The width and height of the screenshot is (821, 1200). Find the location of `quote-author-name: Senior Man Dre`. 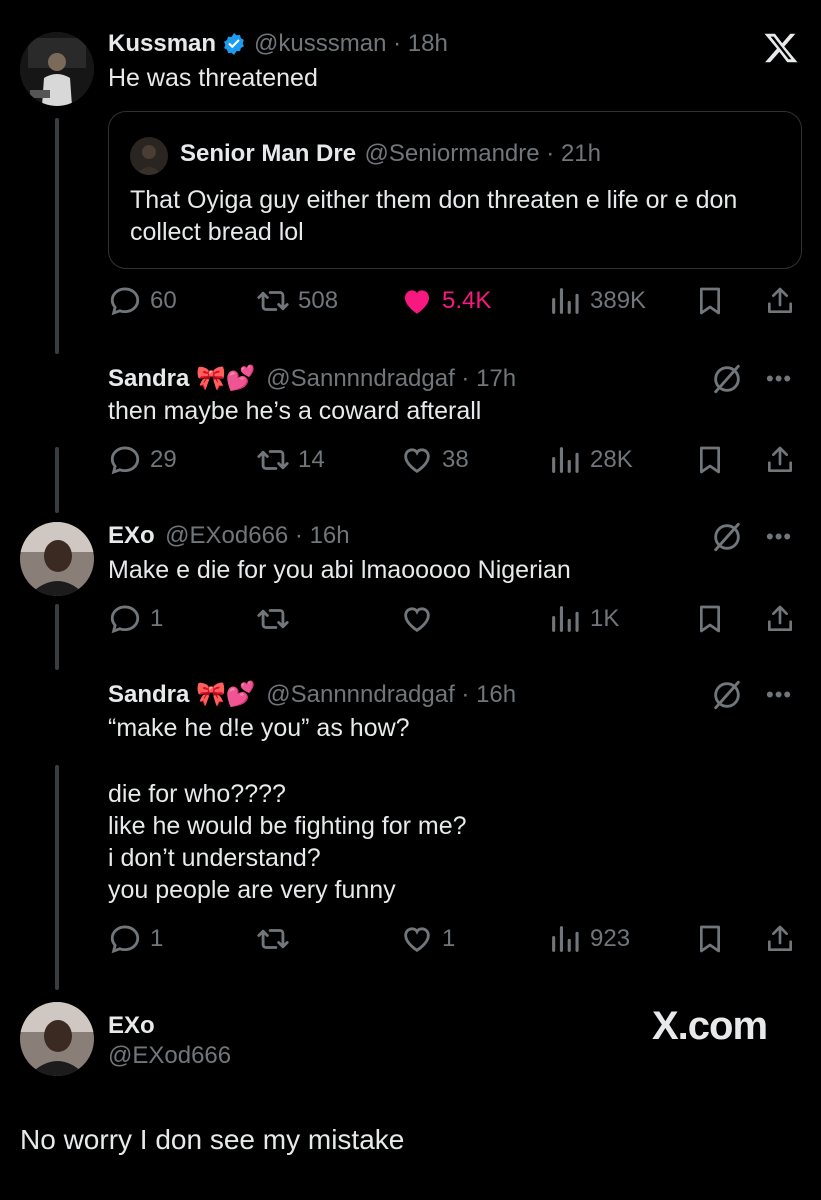

quote-author-name: Senior Man Dre is located at coordinates (268, 153).